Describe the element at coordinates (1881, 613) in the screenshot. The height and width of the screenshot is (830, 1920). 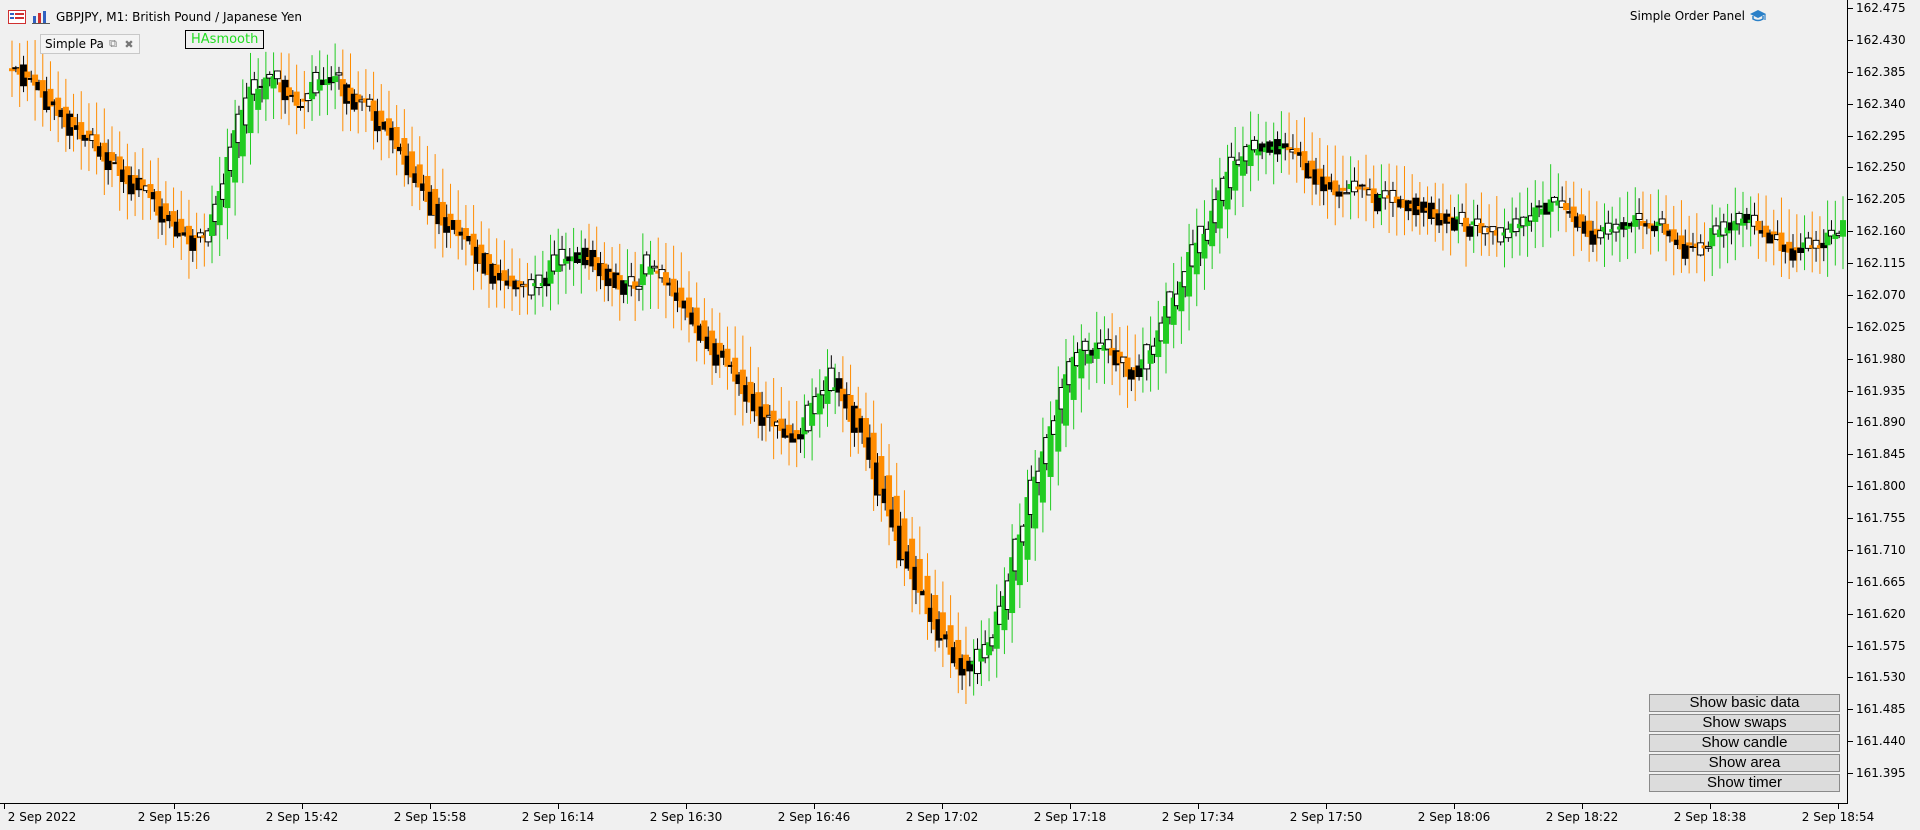
I see `price-tick-label: 161.620` at that location.